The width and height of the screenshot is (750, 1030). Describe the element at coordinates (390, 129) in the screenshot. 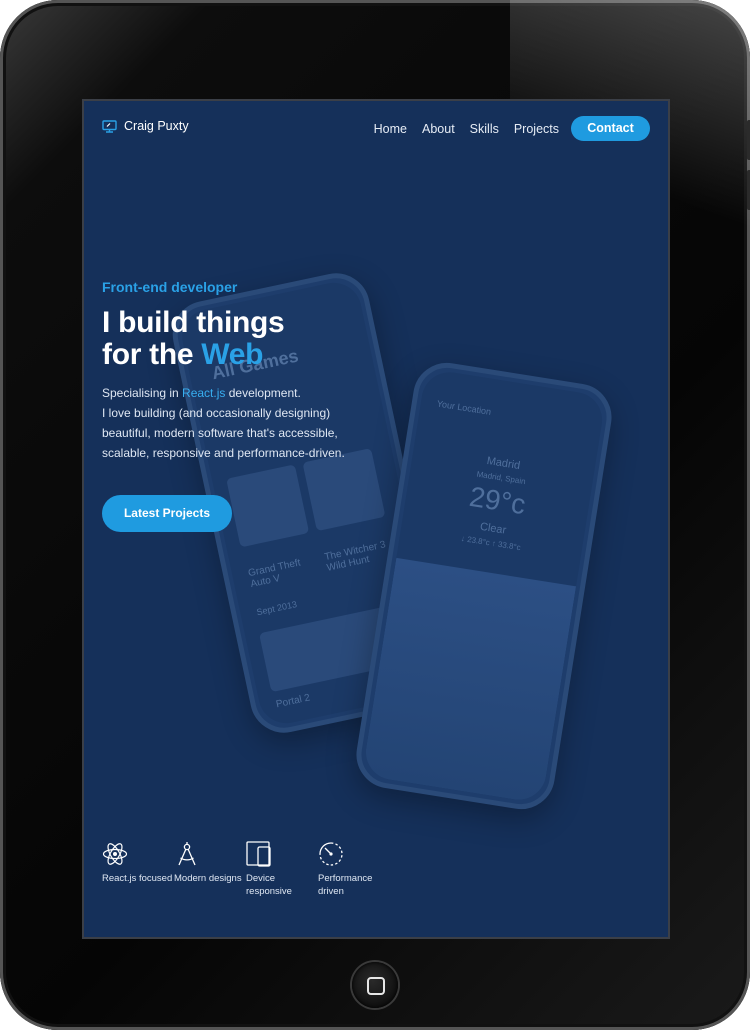

I see `nav-link-home: Home` at that location.